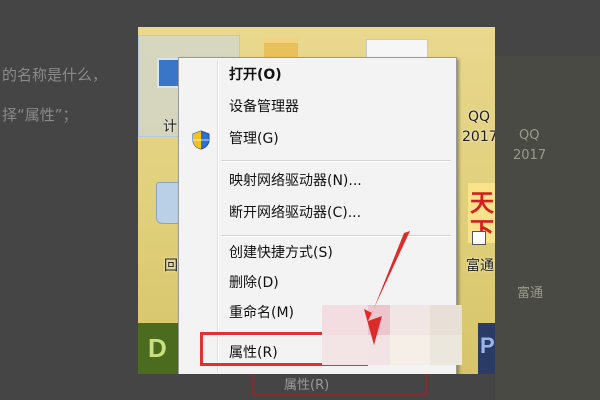  I want to click on background-text-line-2: 择“属性”；, so click(40, 115).